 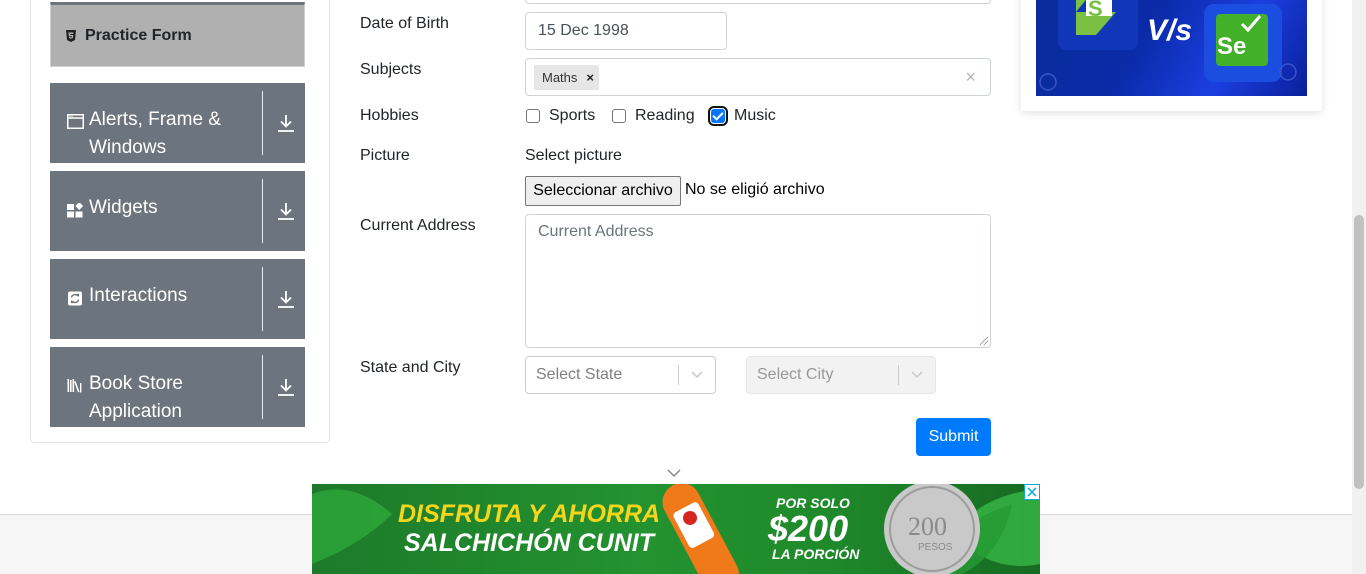 I want to click on clear-subjects-icon: ×, so click(x=970, y=77).